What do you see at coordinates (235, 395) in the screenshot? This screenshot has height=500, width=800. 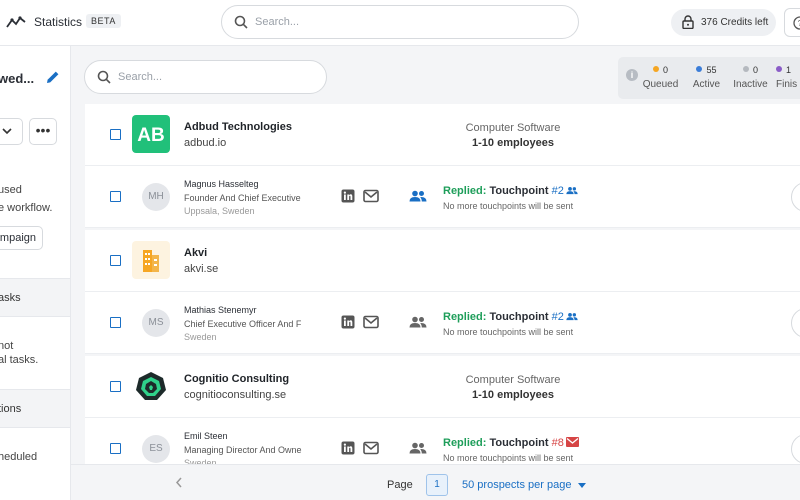 I see `company-domain: cognitioconsulting.se` at bounding box center [235, 395].